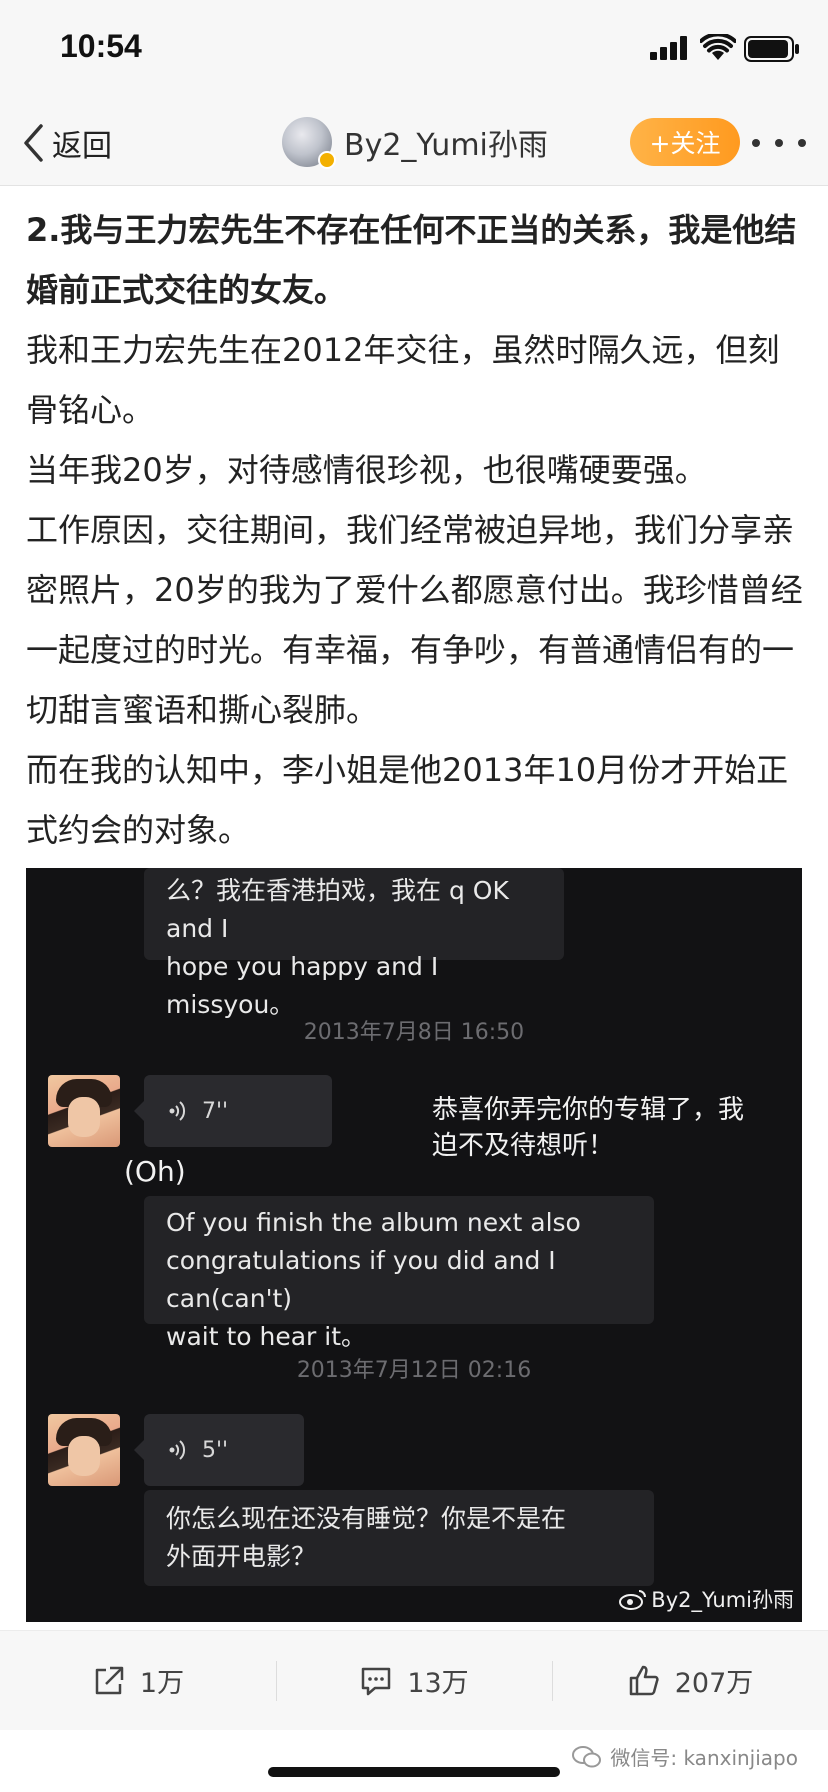 The height and width of the screenshot is (1792, 828). Describe the element at coordinates (407, 800) in the screenshot. I see `article-paragraph: 而在我的认知中，李小姐是他2013年10月份才开始正式约会的对象。` at that location.